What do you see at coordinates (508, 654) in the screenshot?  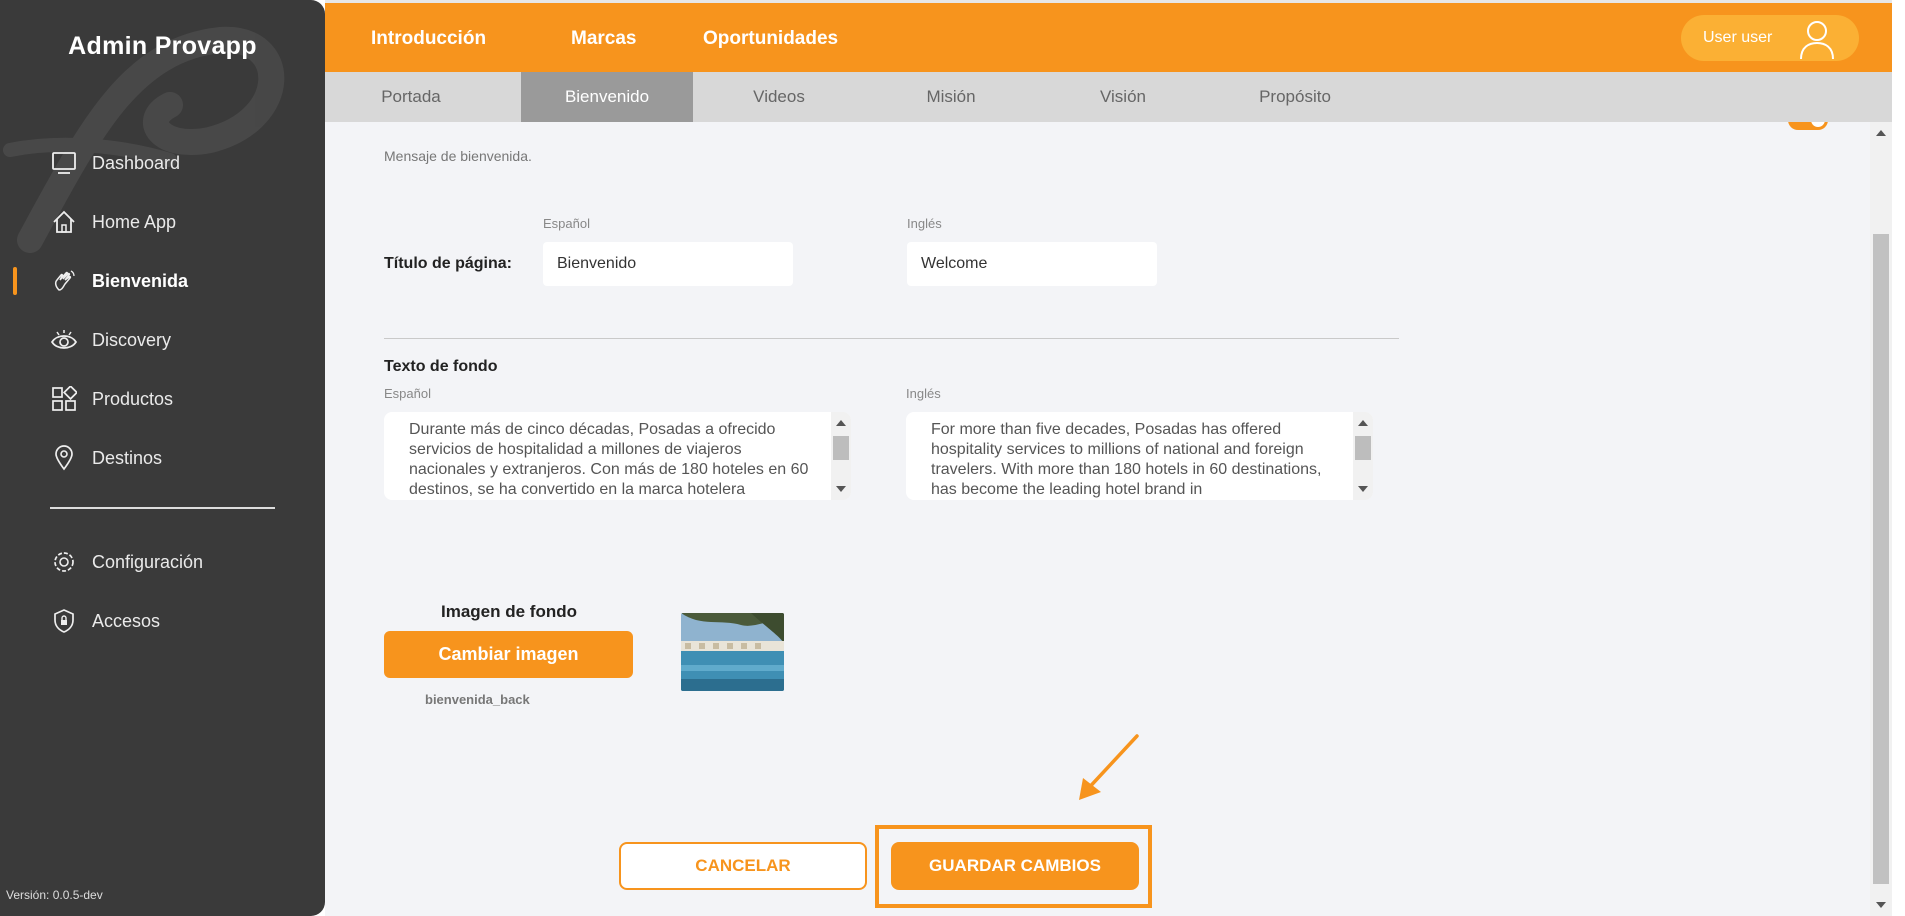 I see `change-image-button: Cambiar imagen` at bounding box center [508, 654].